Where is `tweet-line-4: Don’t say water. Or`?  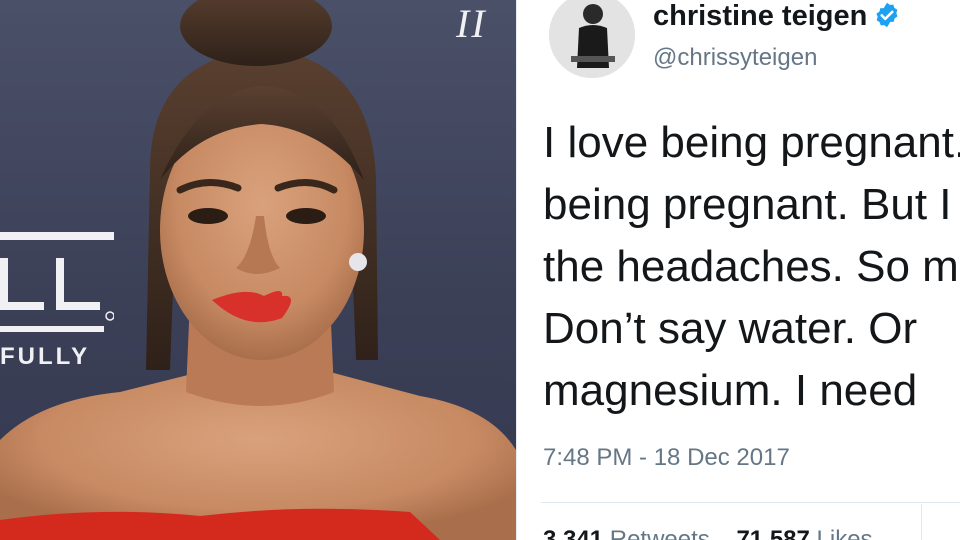
tweet-line-4: Don’t say water. Or is located at coordinates (730, 328).